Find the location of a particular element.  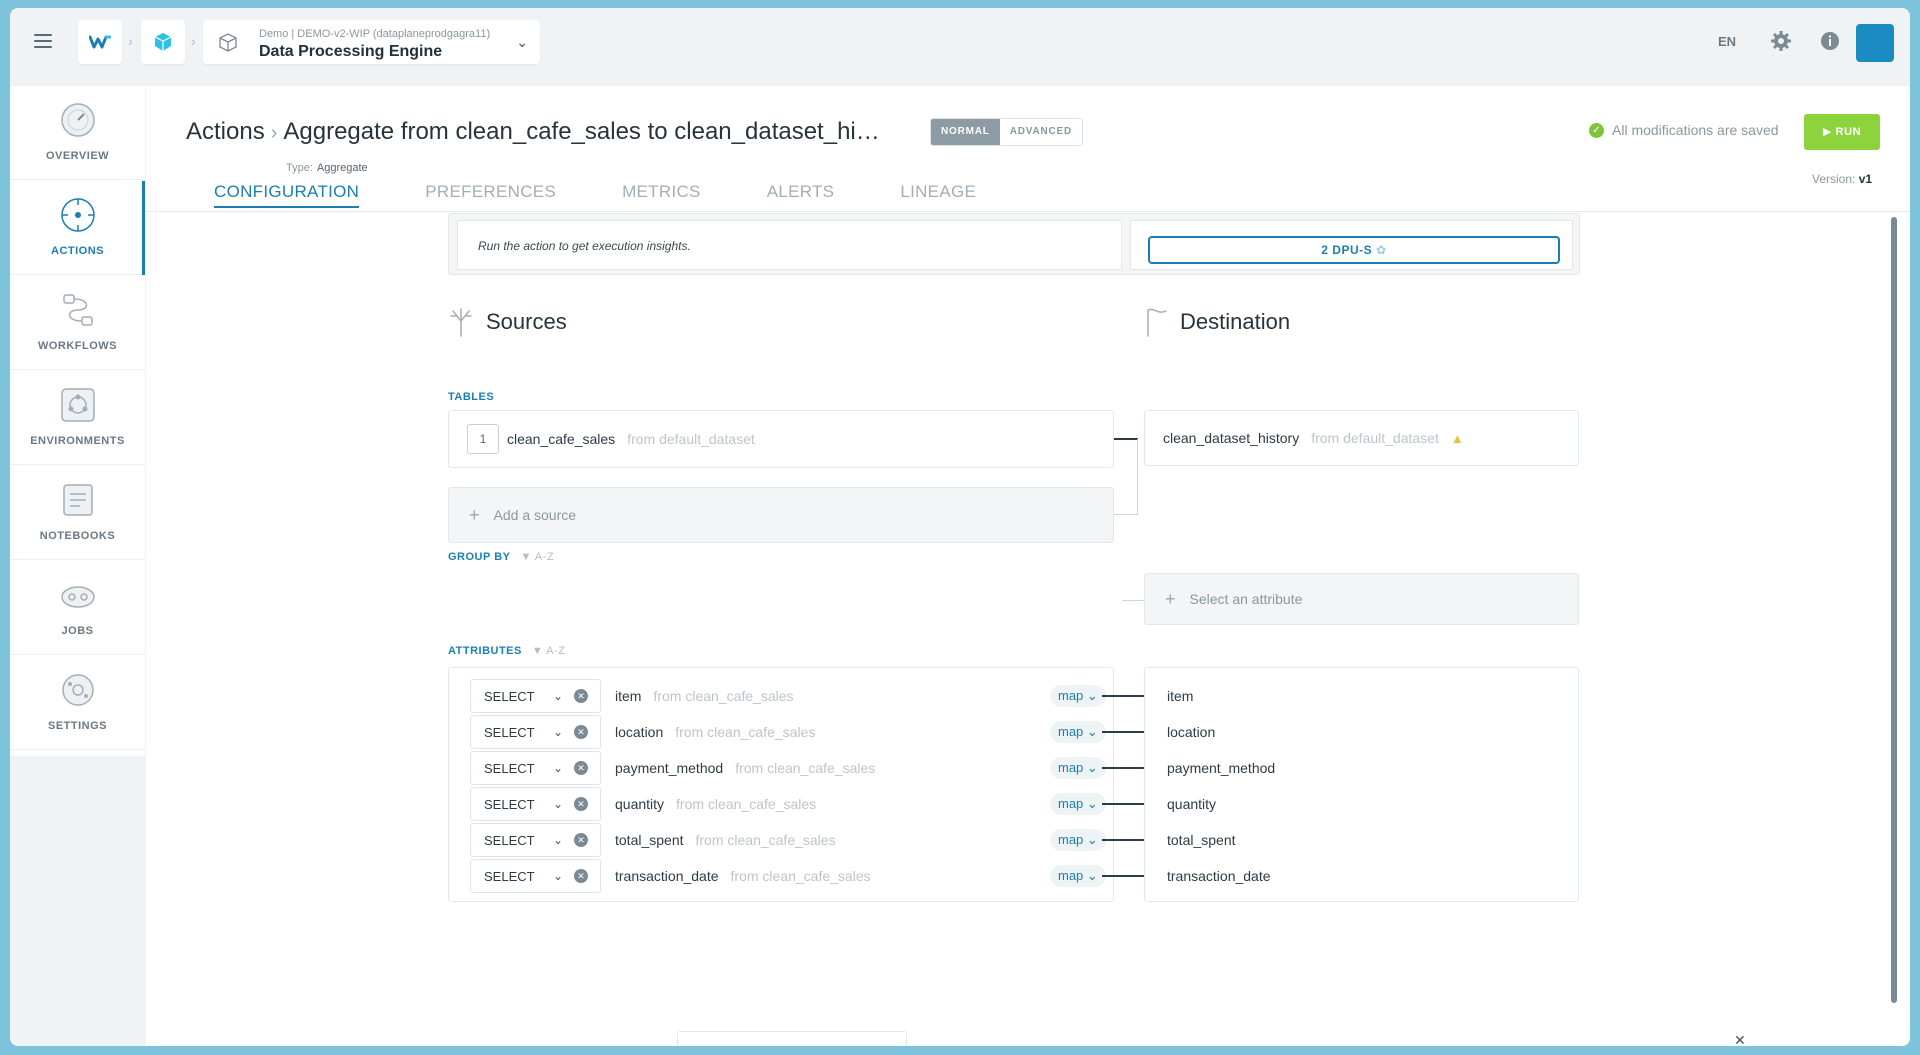

destination-attribute: payment_method is located at coordinates (1221, 768).